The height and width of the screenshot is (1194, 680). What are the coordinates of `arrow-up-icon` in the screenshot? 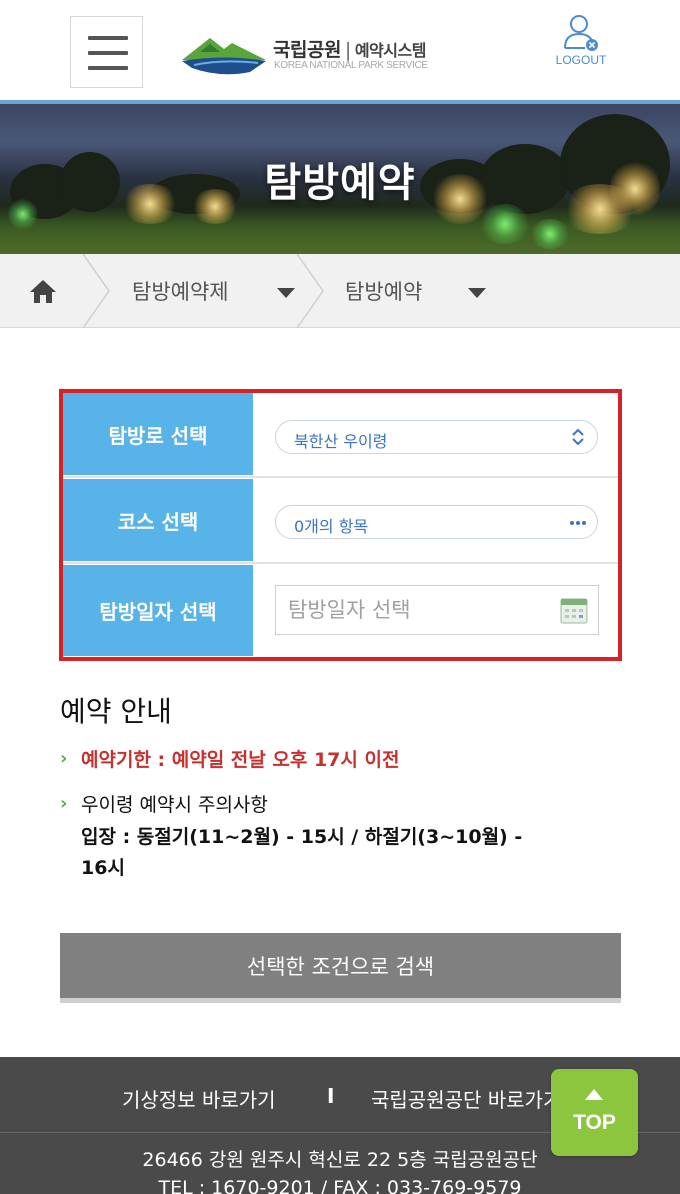 It's located at (594, 1094).